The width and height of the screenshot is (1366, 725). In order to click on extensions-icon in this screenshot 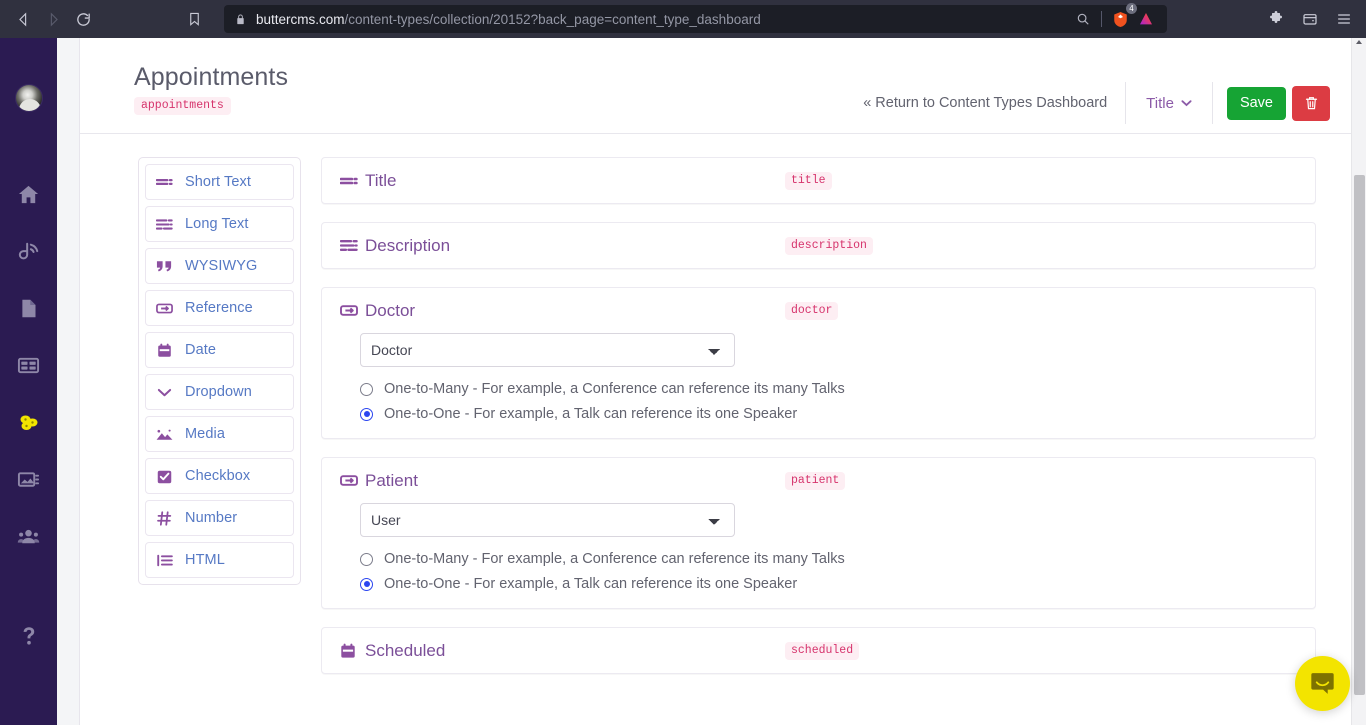, I will do `click(1276, 19)`.